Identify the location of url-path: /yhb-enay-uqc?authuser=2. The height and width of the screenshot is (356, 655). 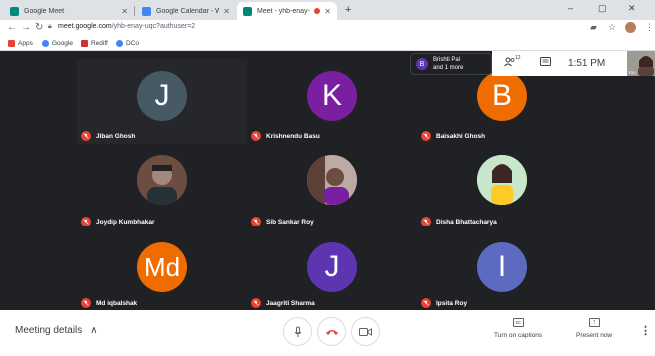
(153, 26).